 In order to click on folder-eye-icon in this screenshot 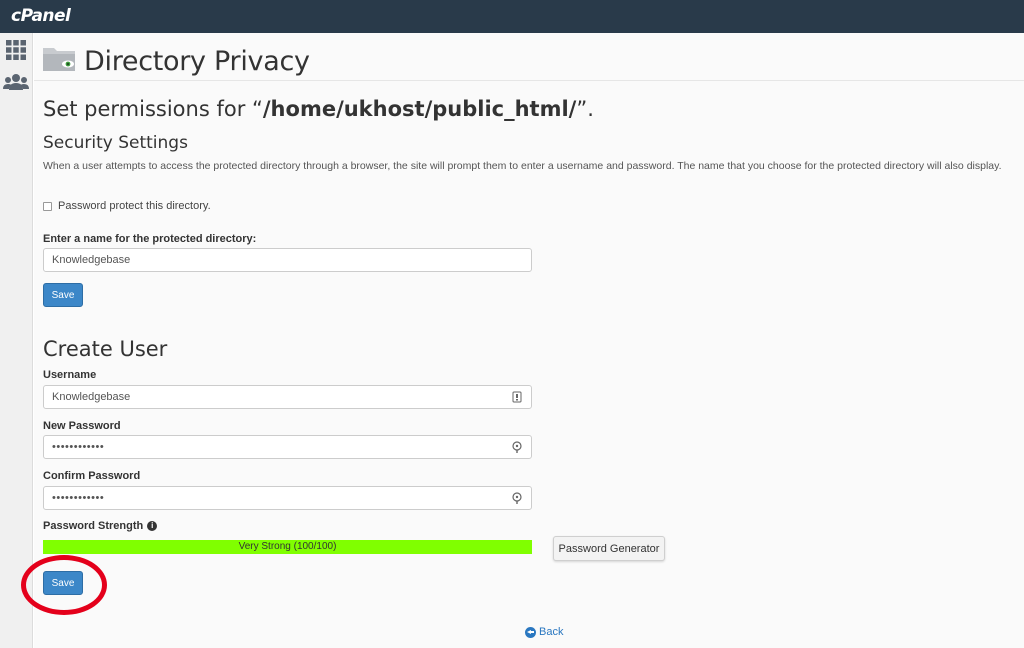, I will do `click(59, 58)`.